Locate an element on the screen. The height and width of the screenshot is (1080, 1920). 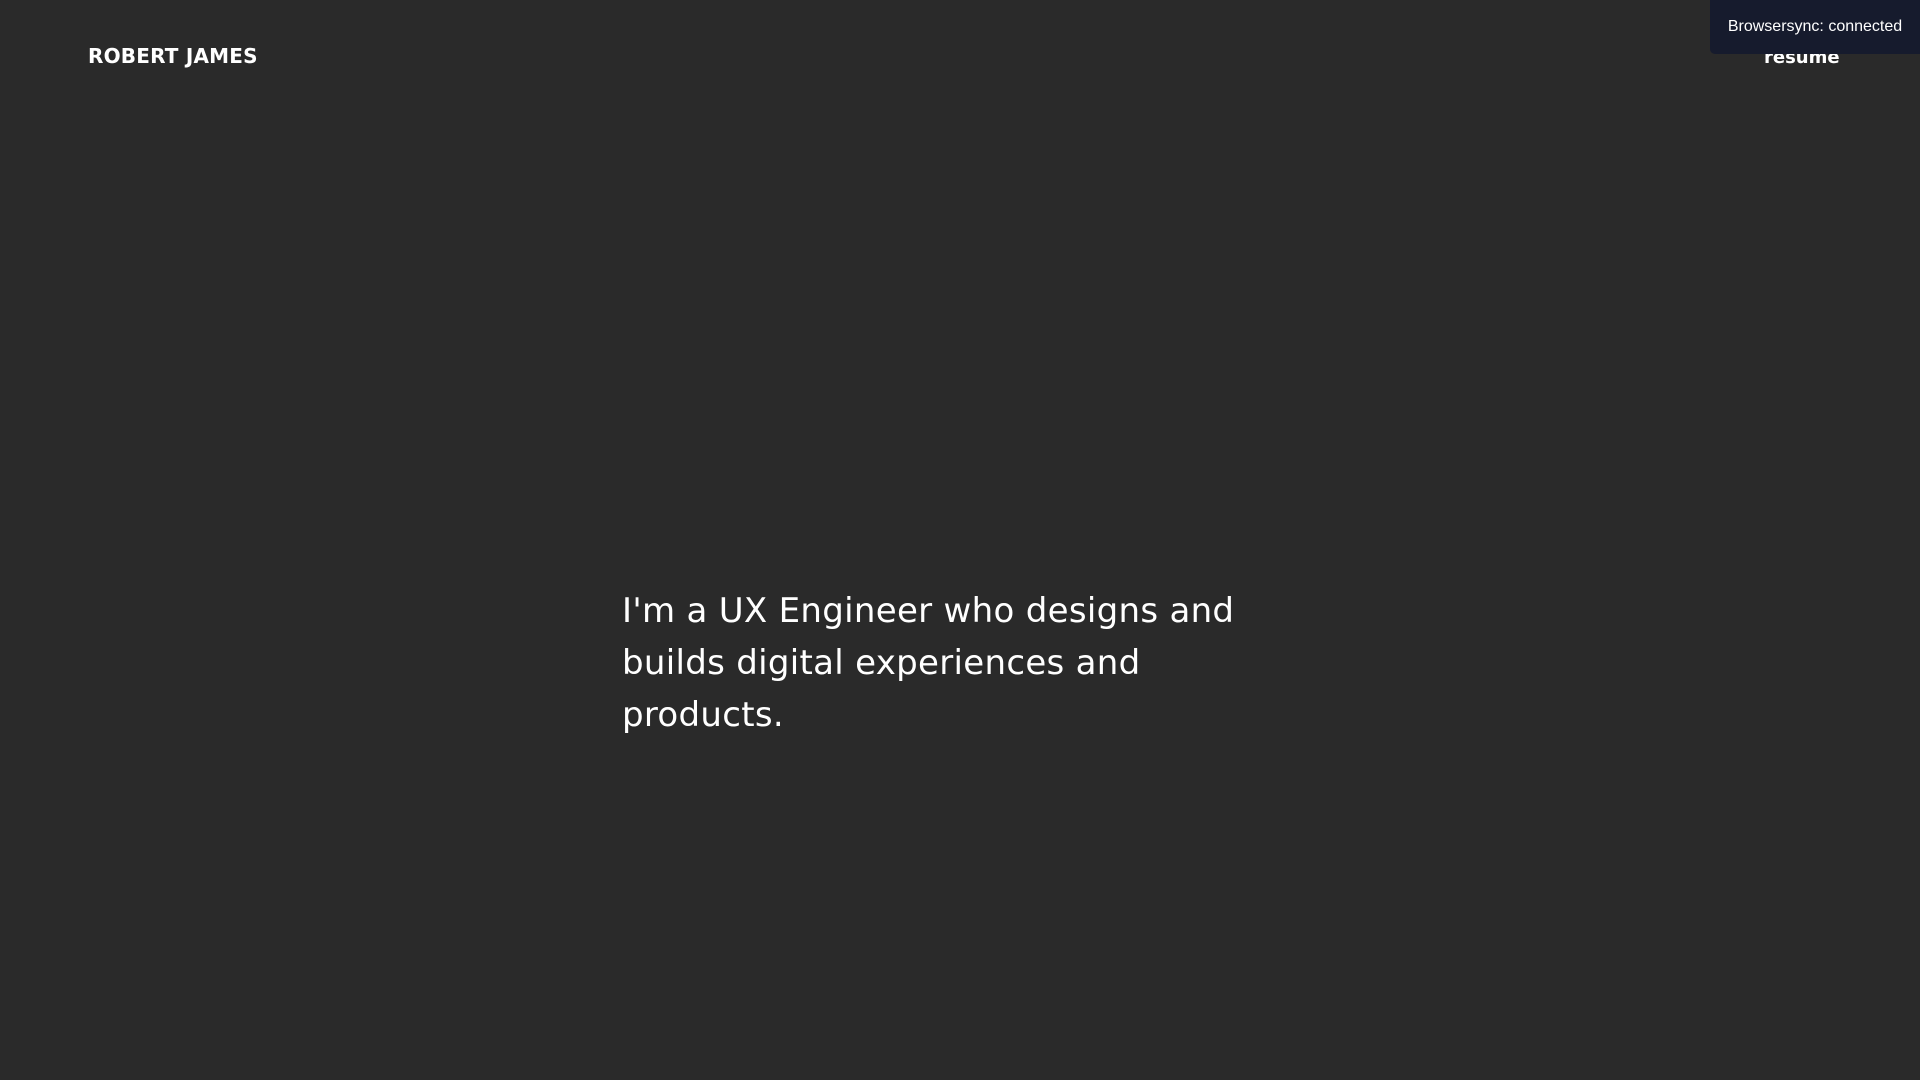
browsersync-notification: Browsersync: connected is located at coordinates (1815, 27).